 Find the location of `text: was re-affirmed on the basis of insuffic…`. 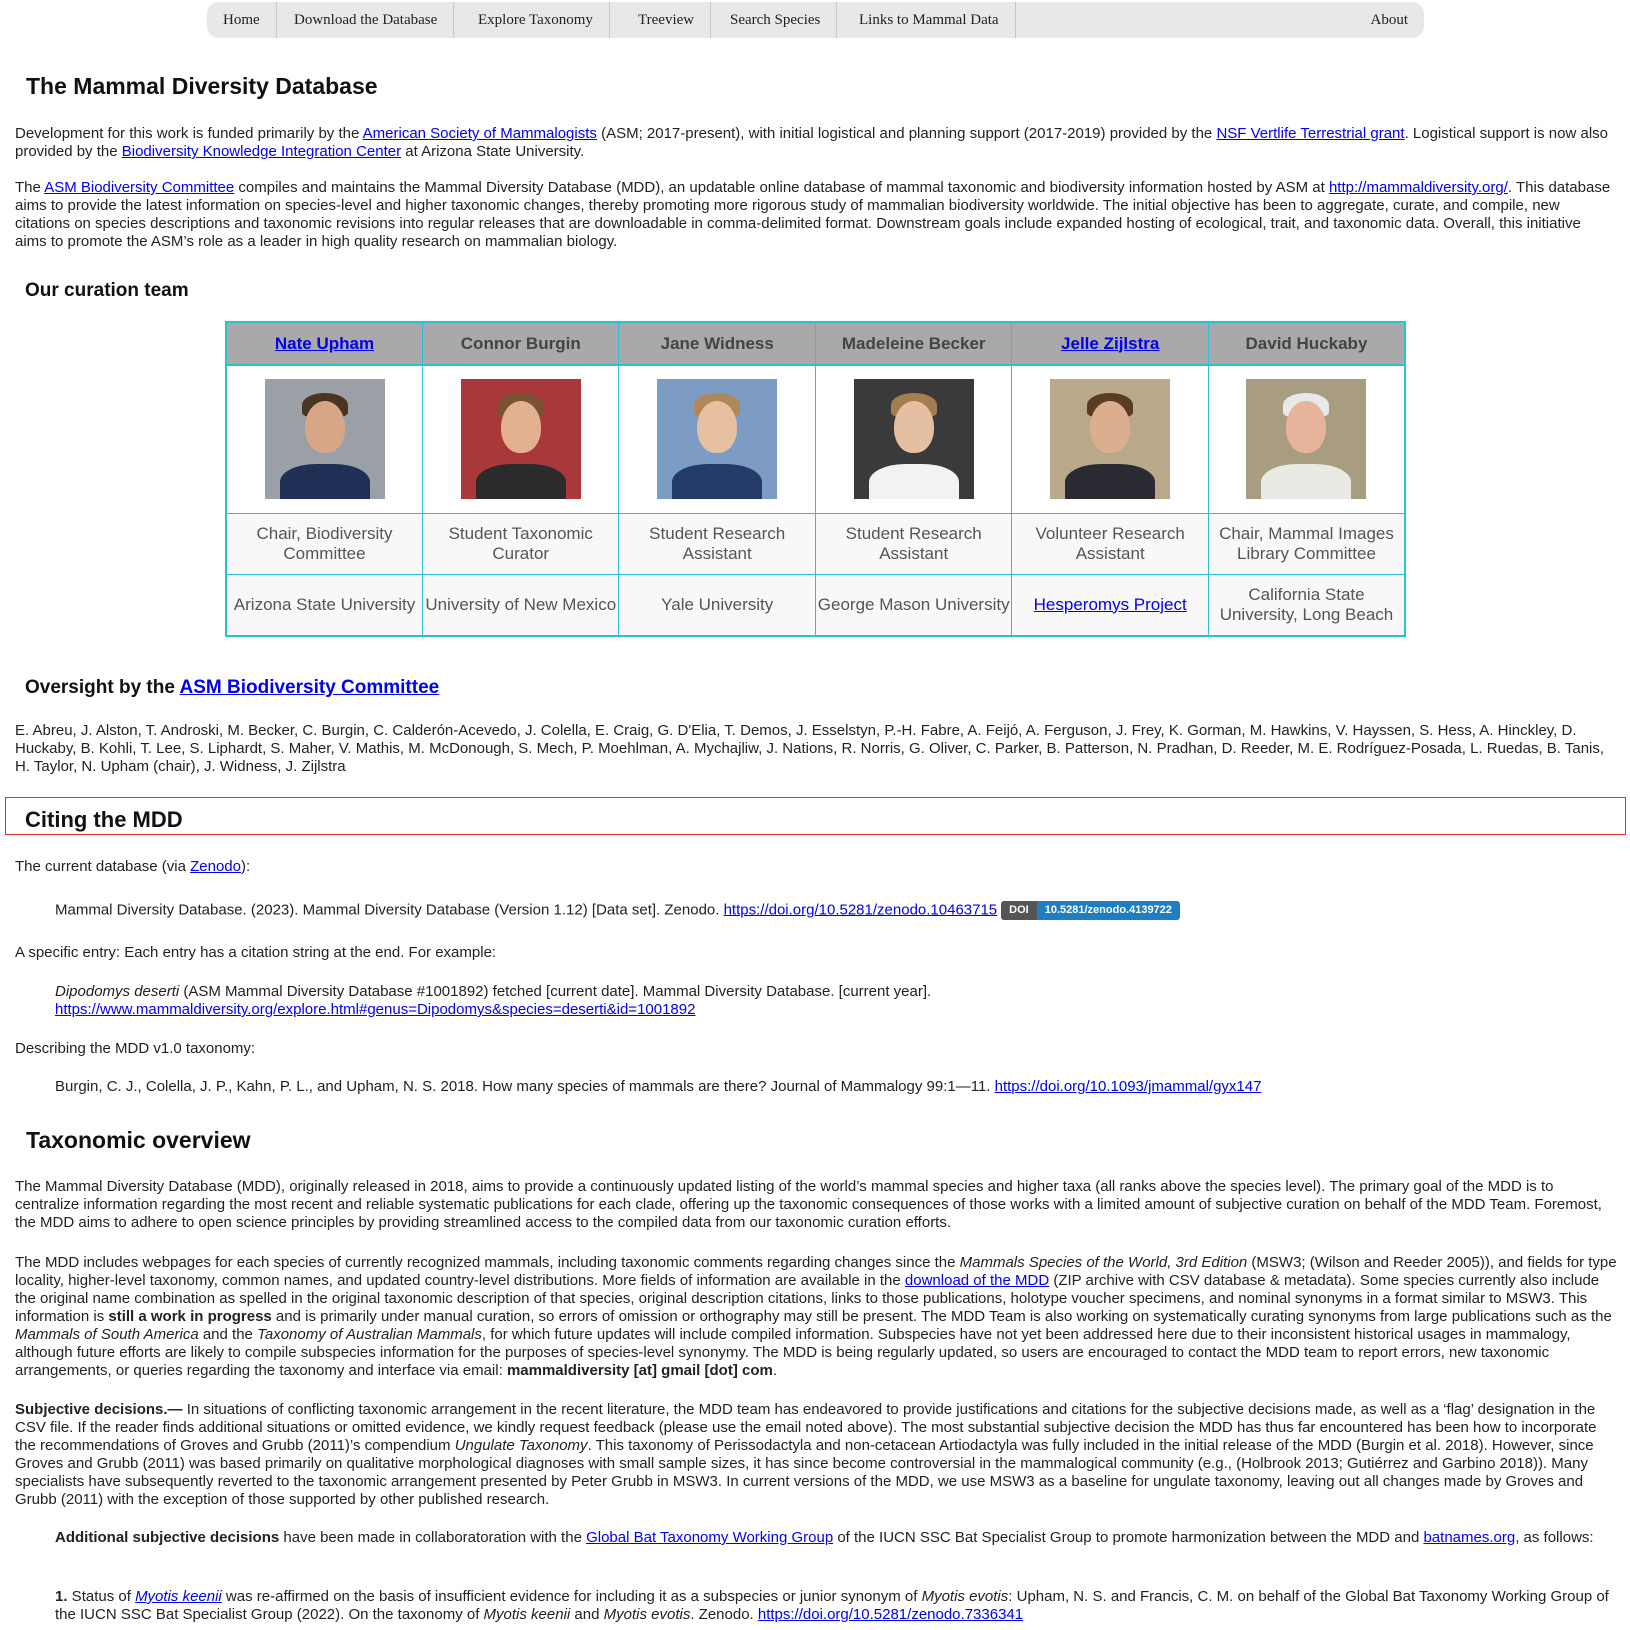

text: was re-affirmed on the basis of insuffic… is located at coordinates (571, 1596).